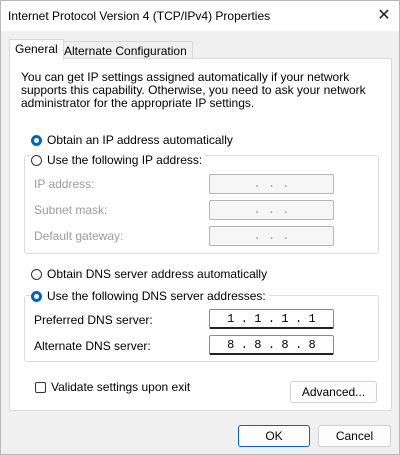  What do you see at coordinates (271, 210) in the screenshot?
I see `subnet-mask-field: . . .` at bounding box center [271, 210].